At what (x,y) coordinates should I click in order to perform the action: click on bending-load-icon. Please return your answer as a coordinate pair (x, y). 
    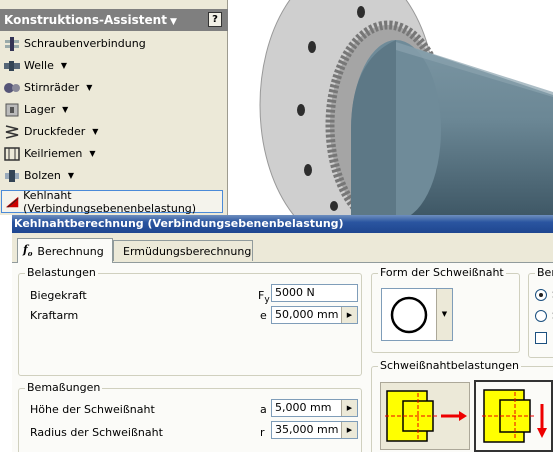
    Looking at the image, I should click on (514, 416).